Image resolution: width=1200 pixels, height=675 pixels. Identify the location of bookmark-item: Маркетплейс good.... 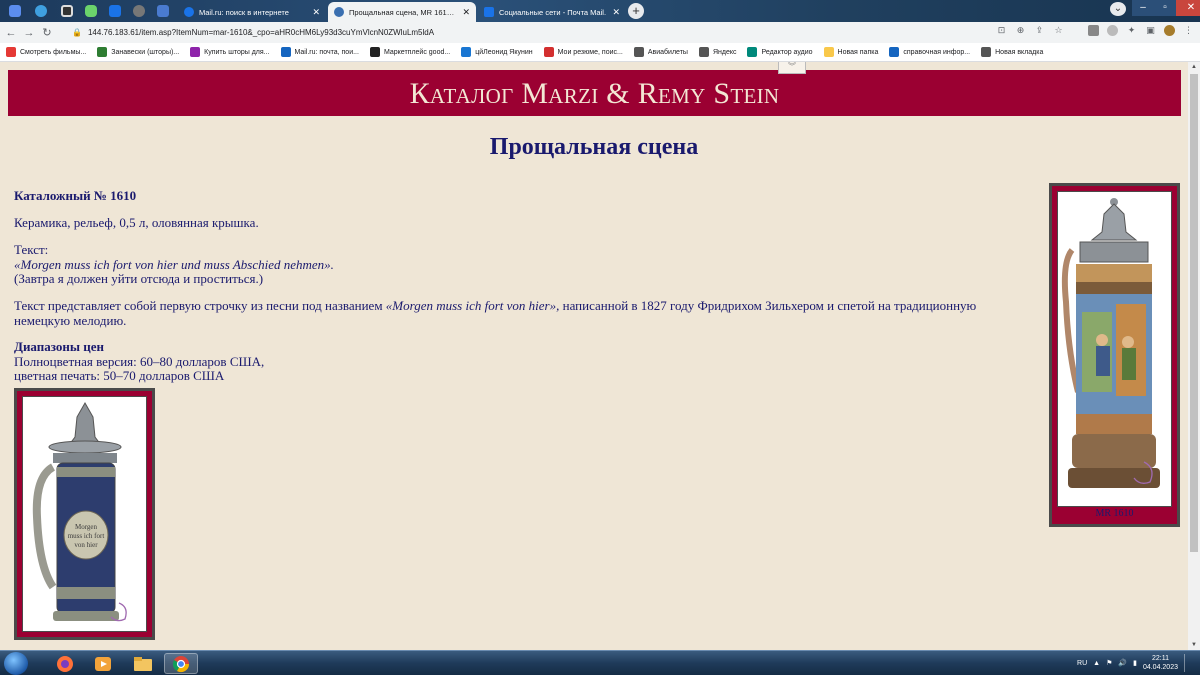
(410, 52).